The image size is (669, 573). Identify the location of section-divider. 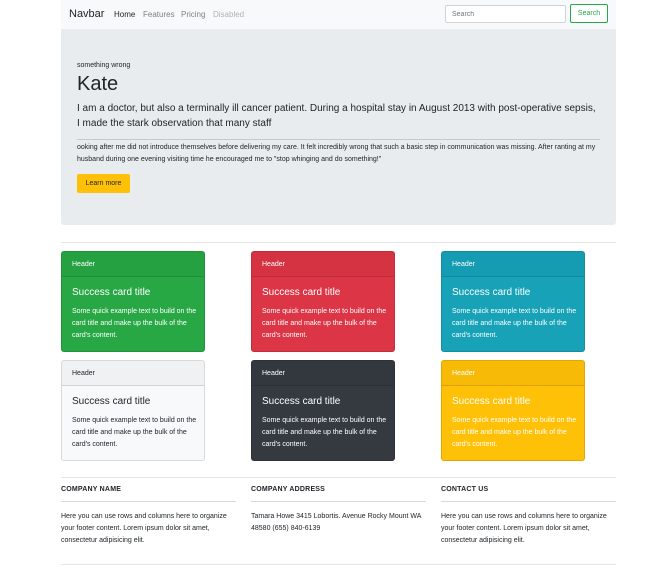
(338, 242).